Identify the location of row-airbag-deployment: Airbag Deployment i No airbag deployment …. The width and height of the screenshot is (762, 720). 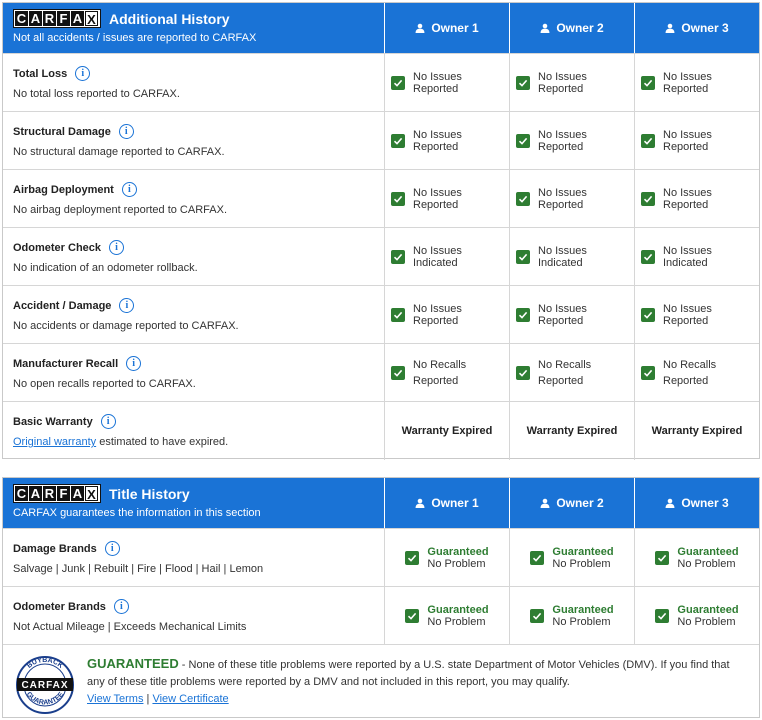
(381, 198).